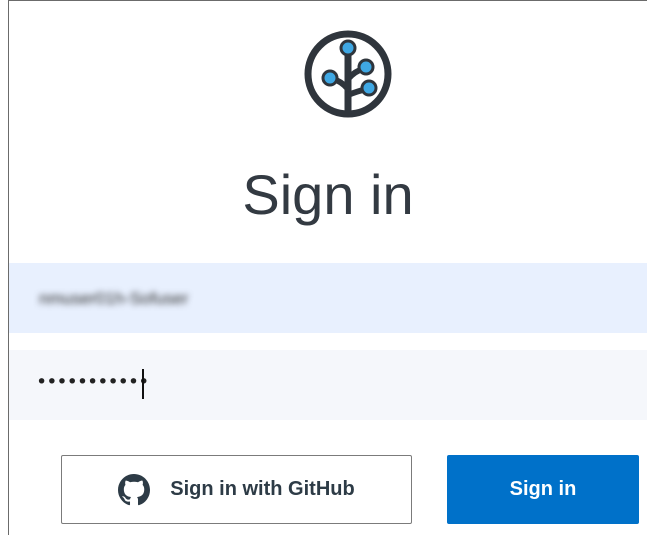 This screenshot has height=535, width=647. I want to click on text-cursor, so click(143, 384).